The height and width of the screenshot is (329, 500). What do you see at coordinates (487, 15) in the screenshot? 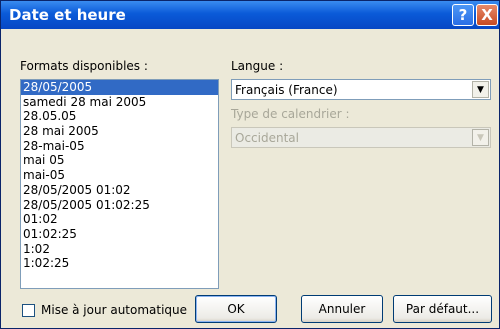
I see `close-icon: X` at bounding box center [487, 15].